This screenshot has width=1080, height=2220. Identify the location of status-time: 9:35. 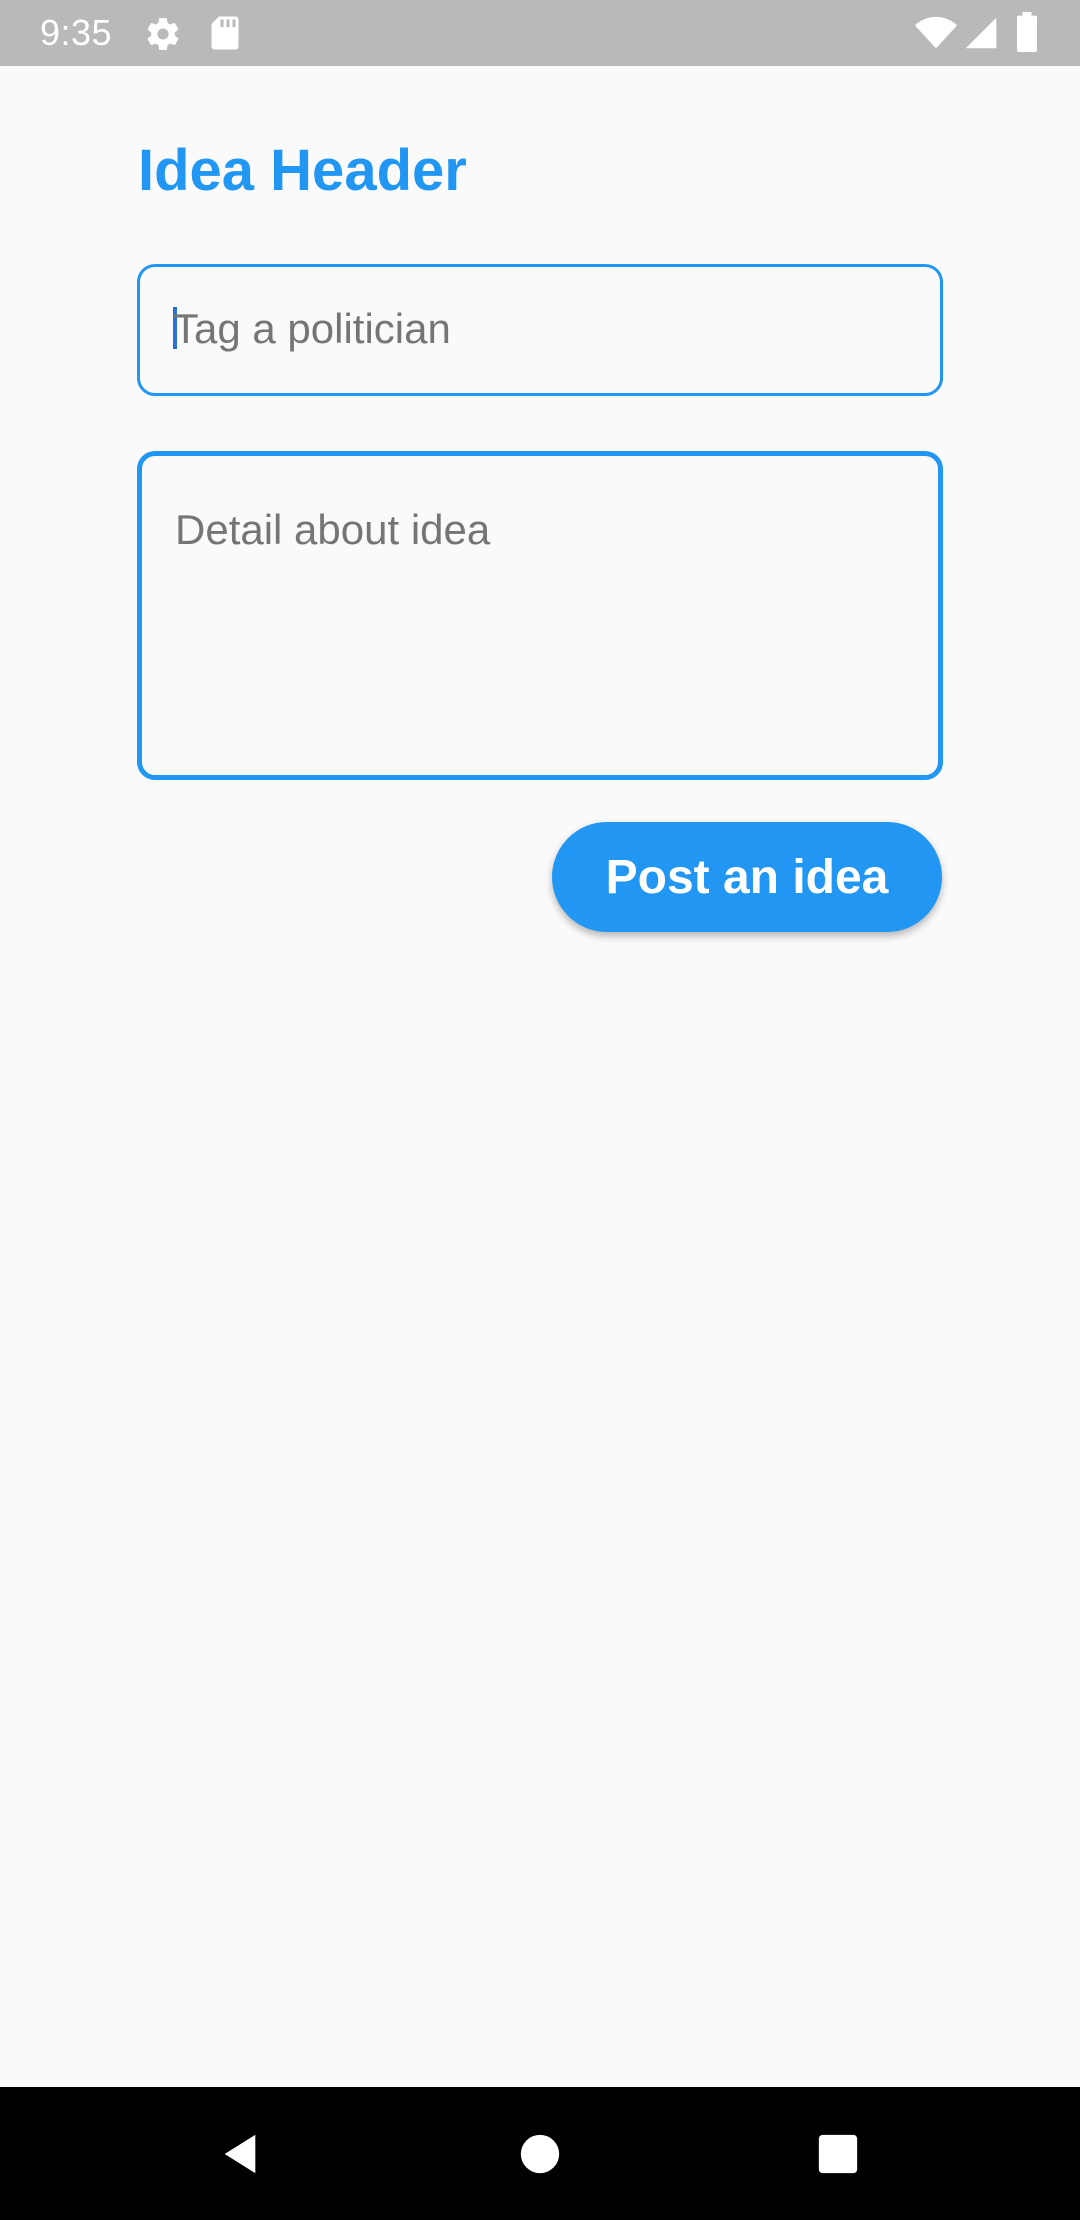
(76, 32).